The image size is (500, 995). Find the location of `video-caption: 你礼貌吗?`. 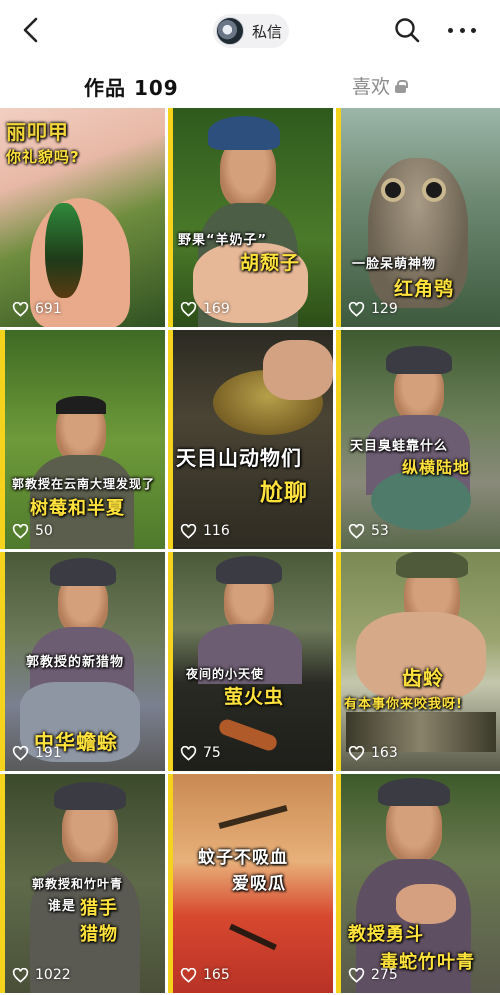

video-caption: 你礼貌吗? is located at coordinates (43, 157).